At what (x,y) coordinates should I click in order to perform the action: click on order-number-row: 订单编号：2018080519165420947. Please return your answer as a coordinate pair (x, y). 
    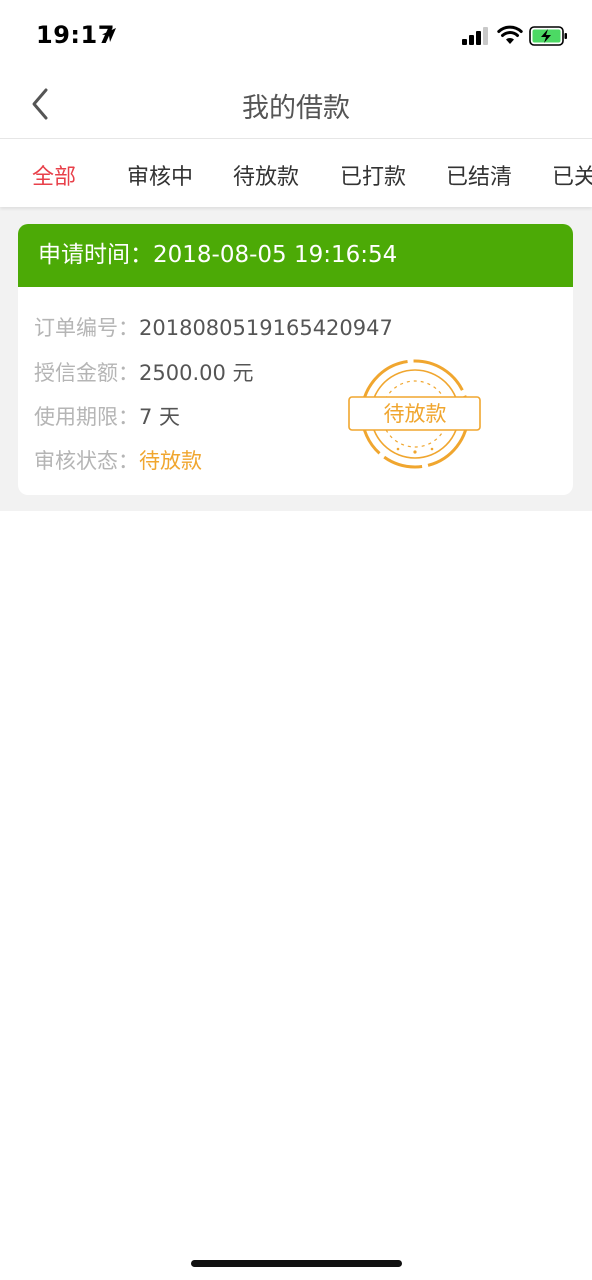
    Looking at the image, I should click on (213, 327).